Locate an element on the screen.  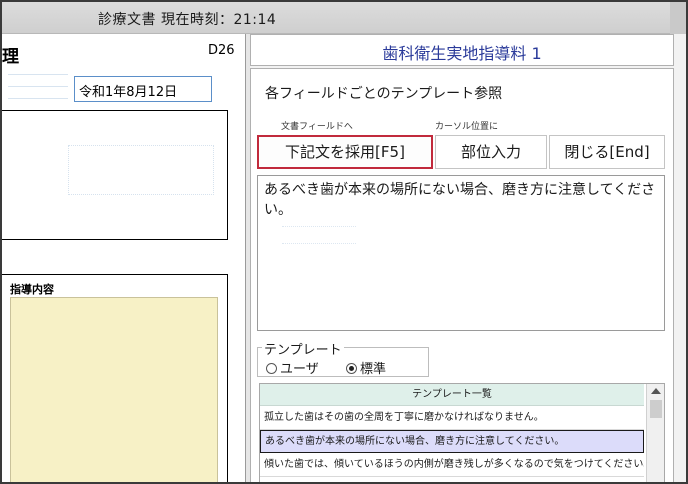
template-group-legend: テンプレート is located at coordinates (303, 348).